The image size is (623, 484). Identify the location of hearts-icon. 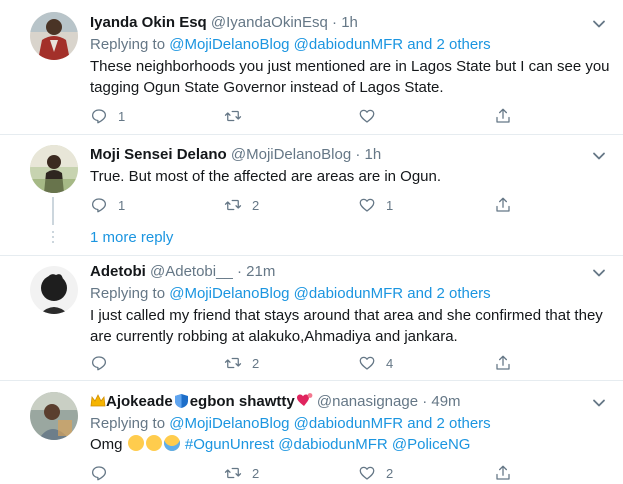
(304, 400).